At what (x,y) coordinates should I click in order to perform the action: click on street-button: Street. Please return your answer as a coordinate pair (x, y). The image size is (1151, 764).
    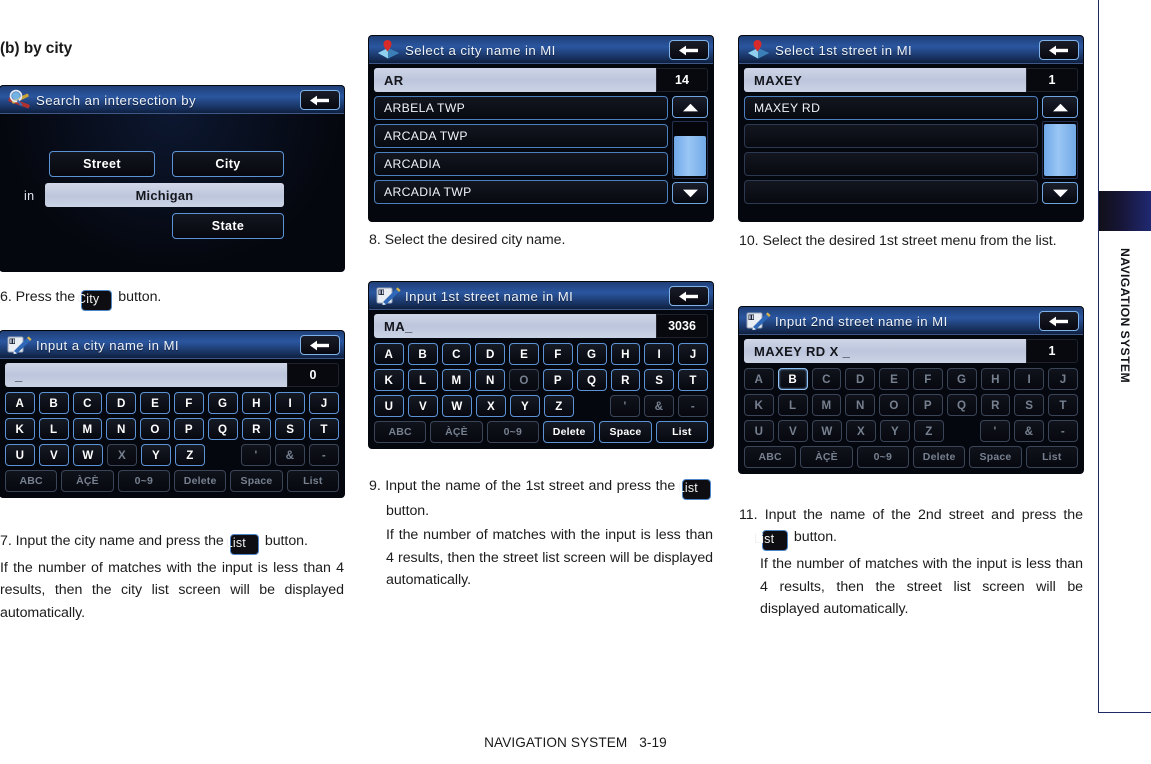
    Looking at the image, I should click on (102, 164).